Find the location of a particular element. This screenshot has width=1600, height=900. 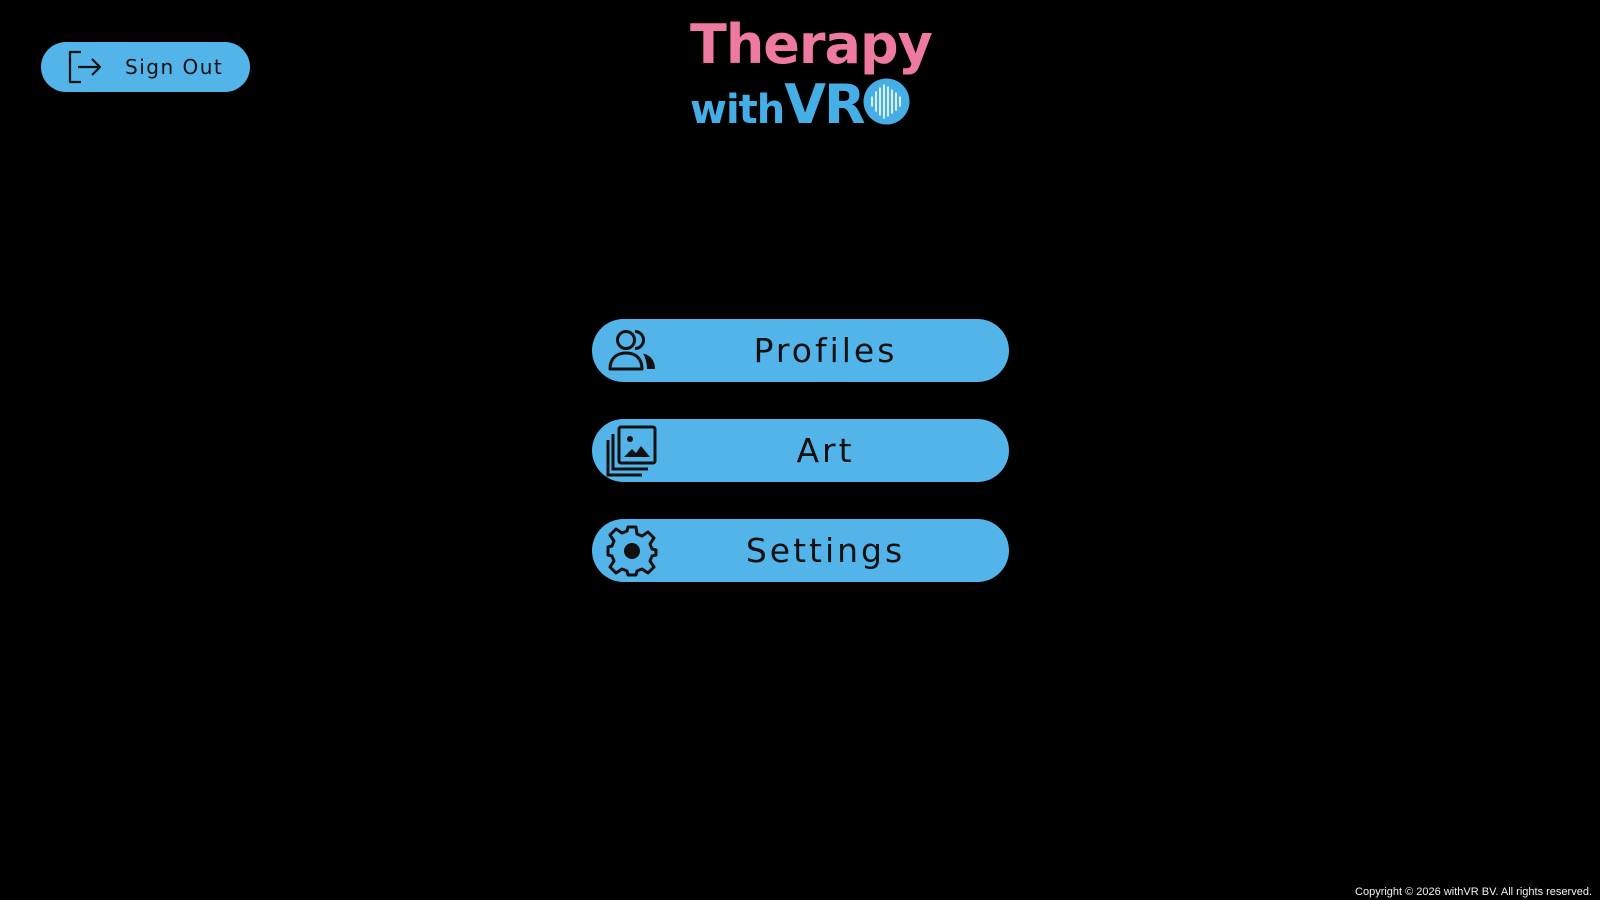

therapy-with-vr-logo: Therapy withVR is located at coordinates (811, 75).